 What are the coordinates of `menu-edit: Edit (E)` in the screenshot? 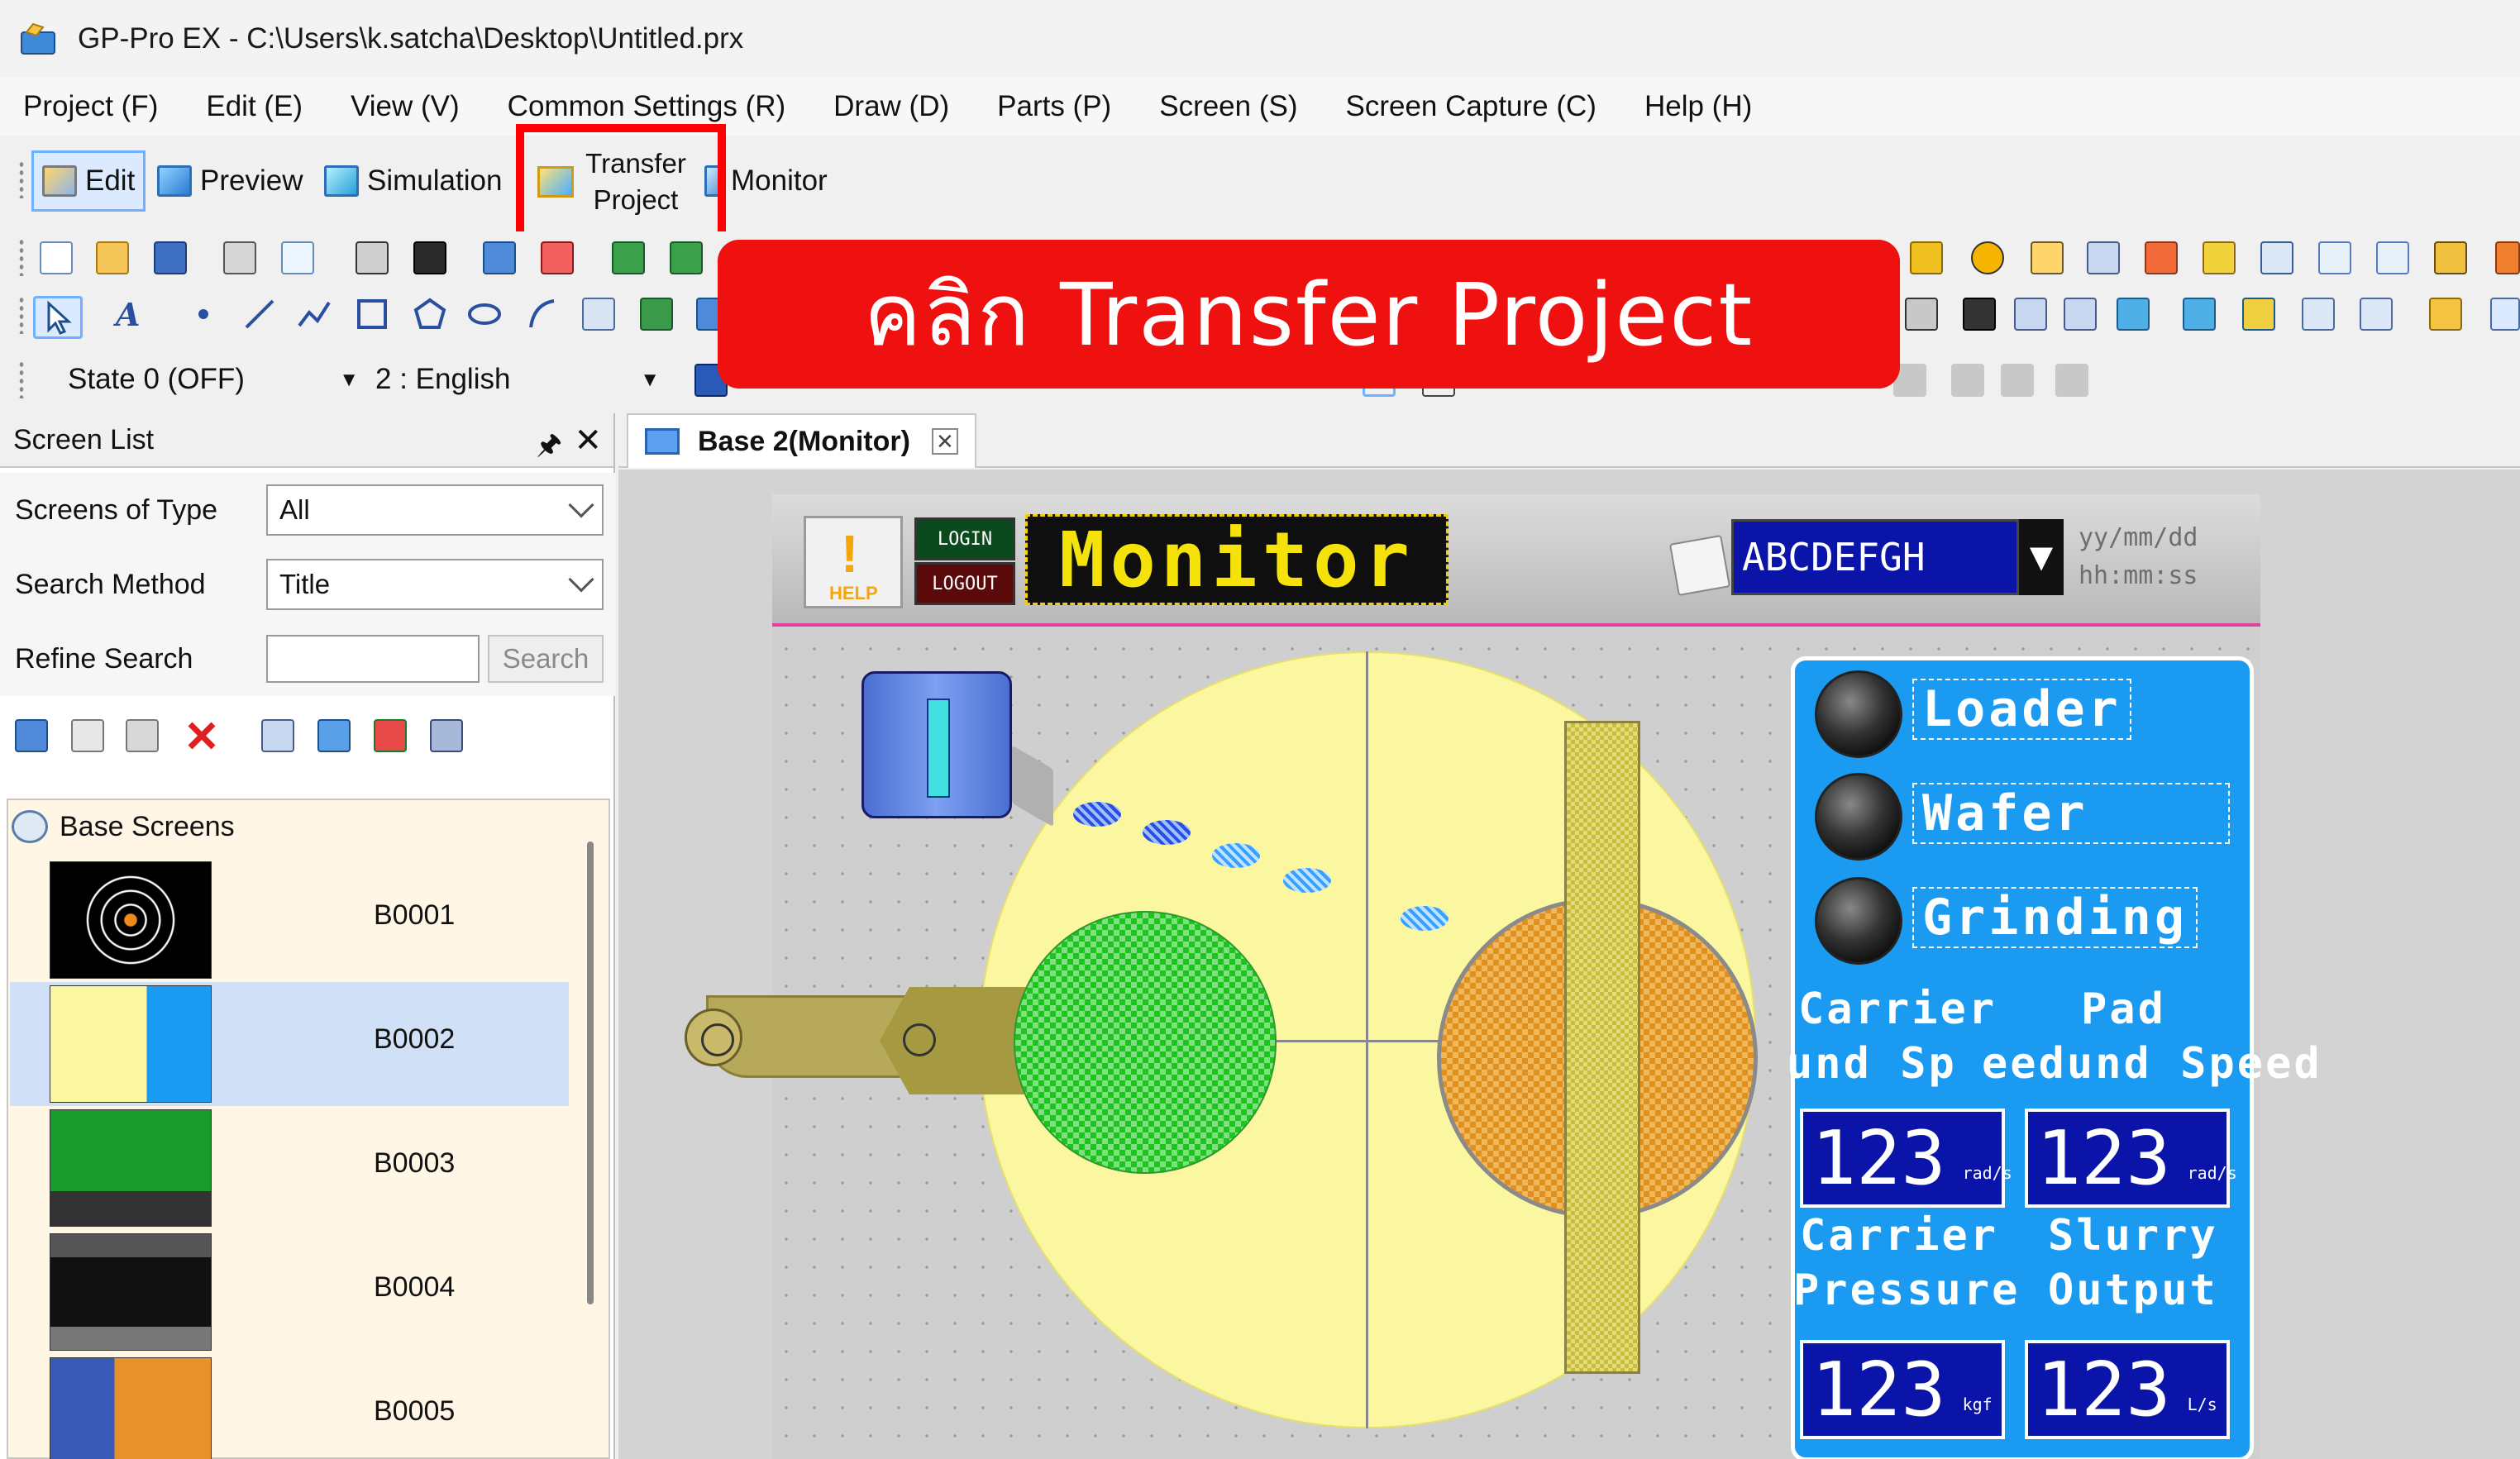 It's located at (254, 106).